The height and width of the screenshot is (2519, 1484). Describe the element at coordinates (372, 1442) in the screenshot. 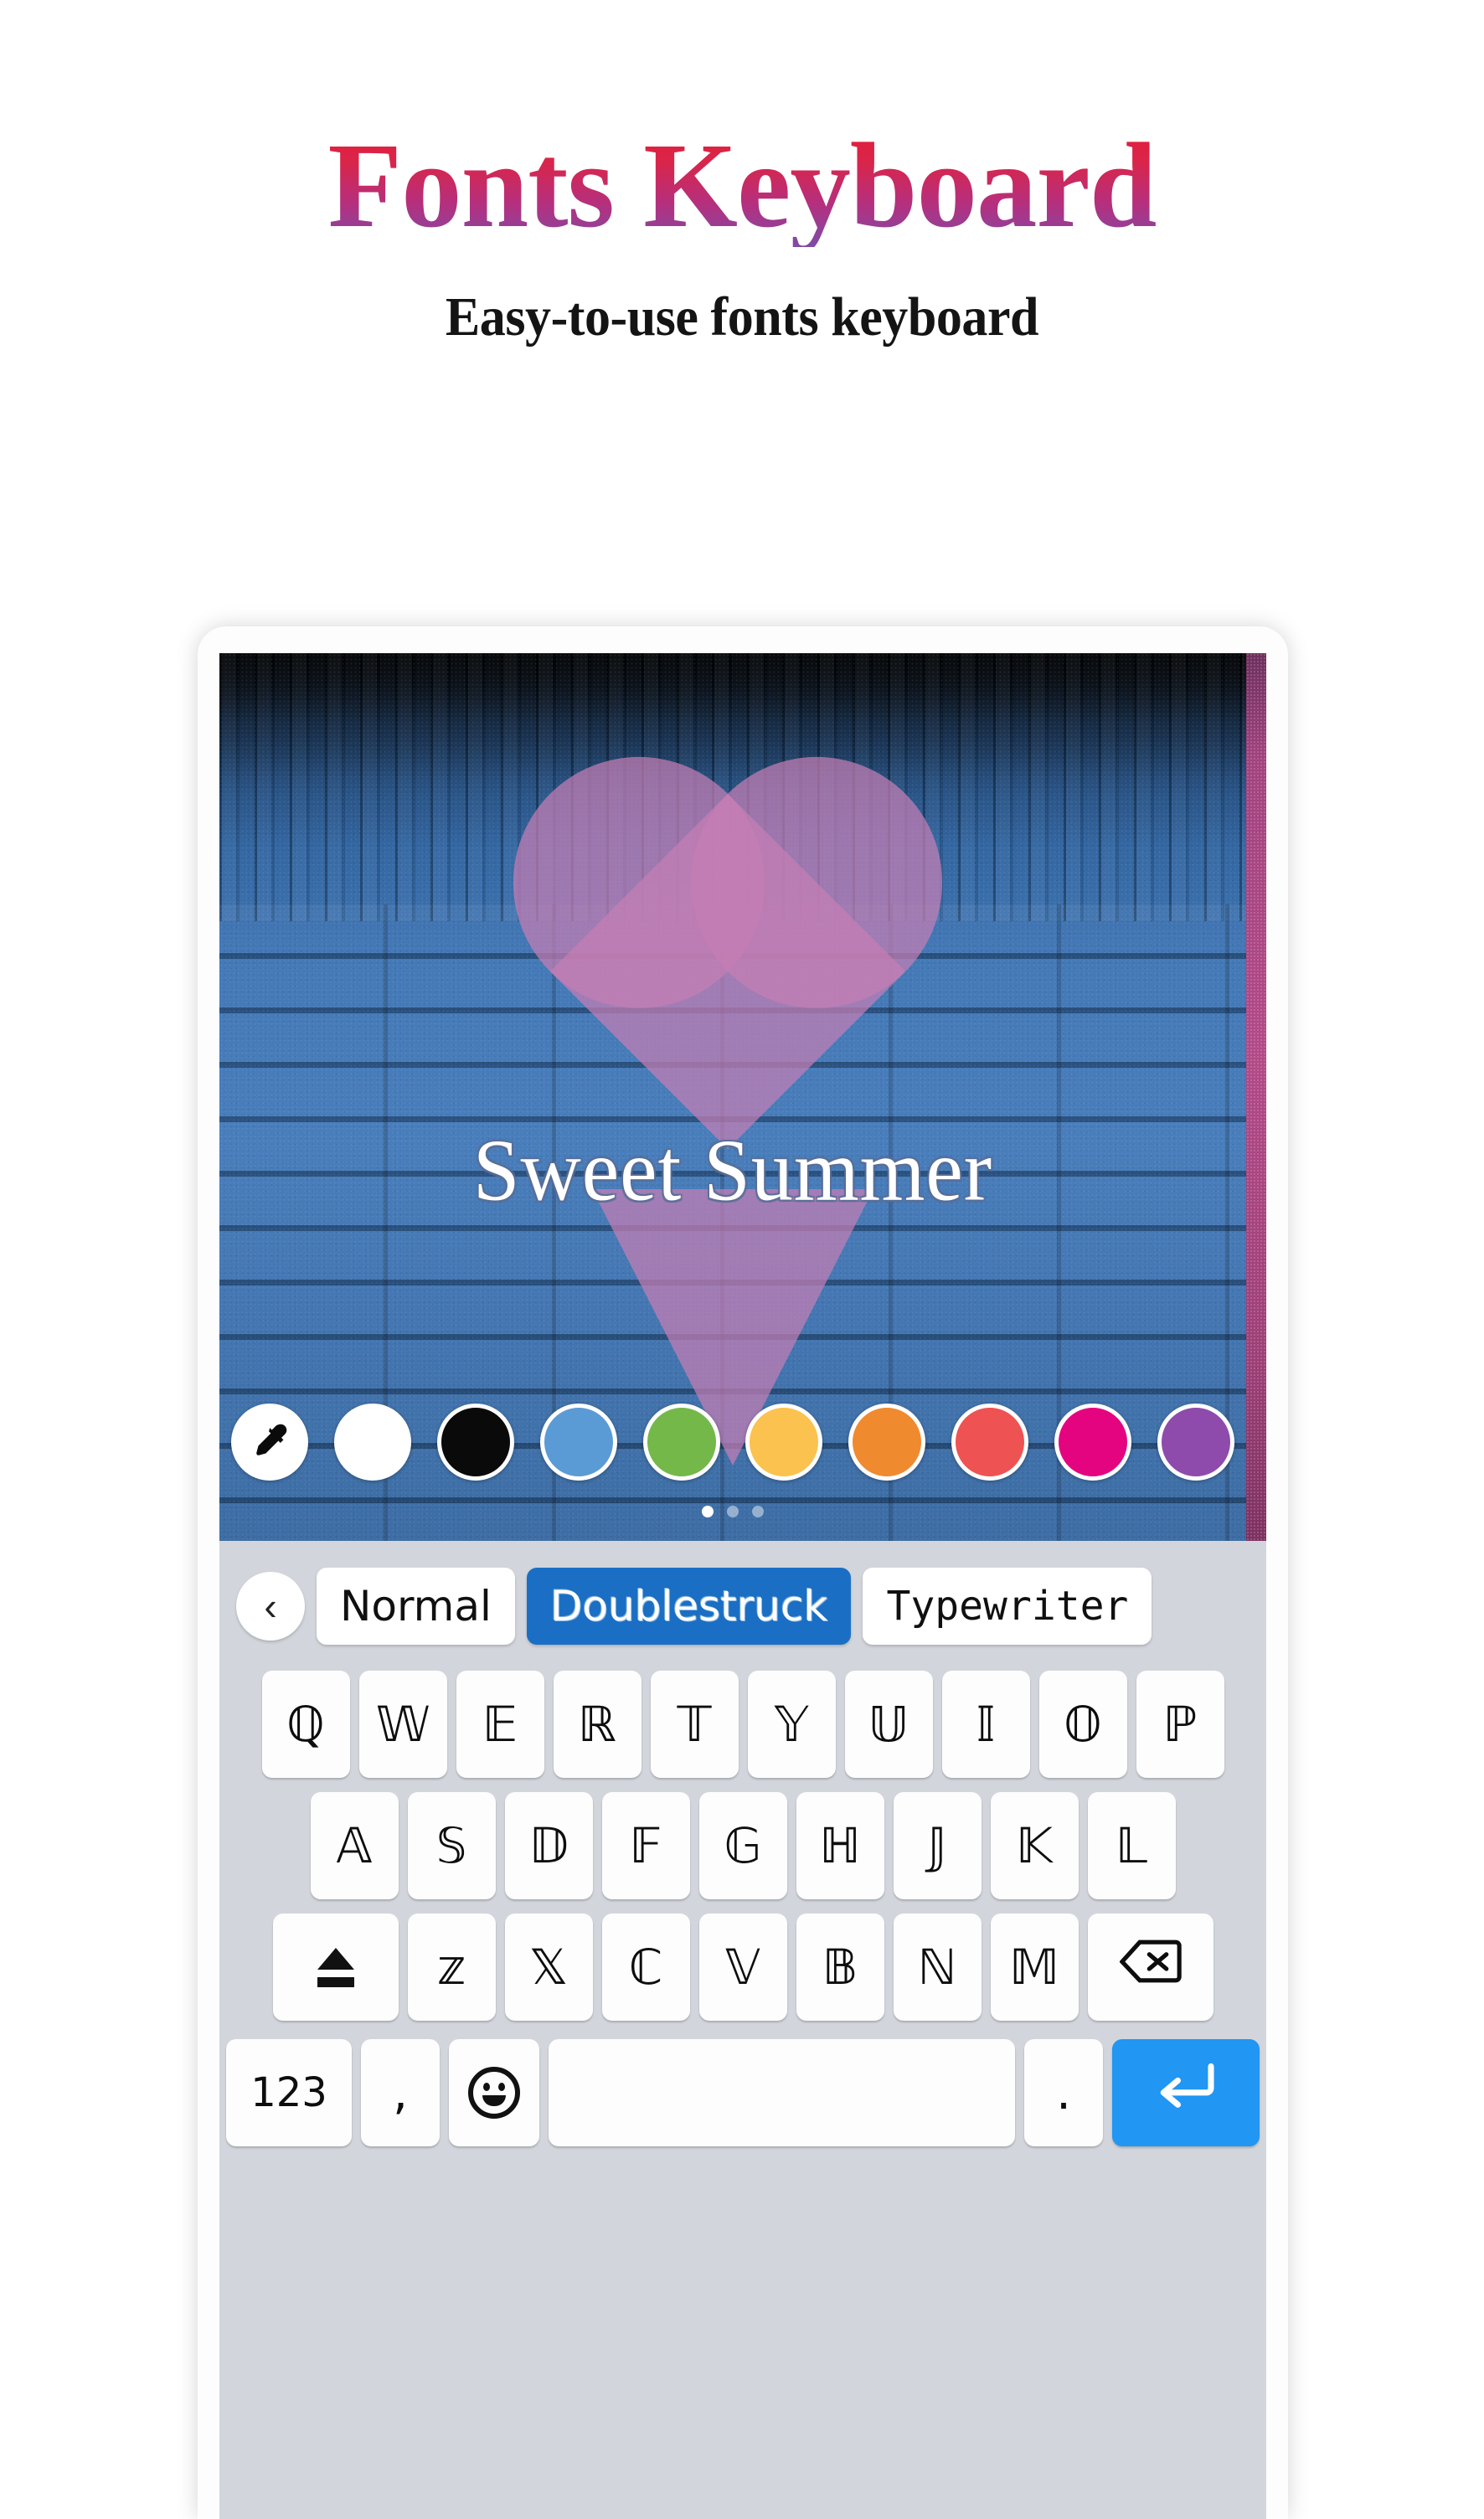

I see `swatch-white` at that location.